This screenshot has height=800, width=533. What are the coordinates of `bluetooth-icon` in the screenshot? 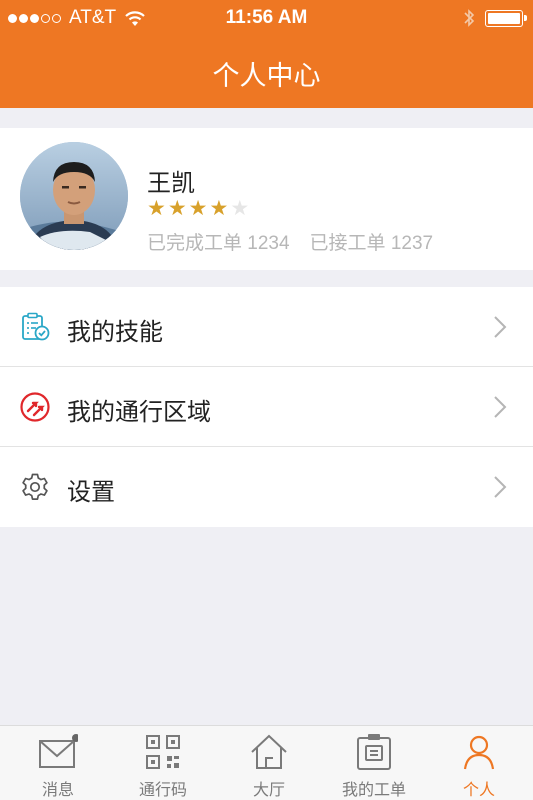 It's located at (469, 18).